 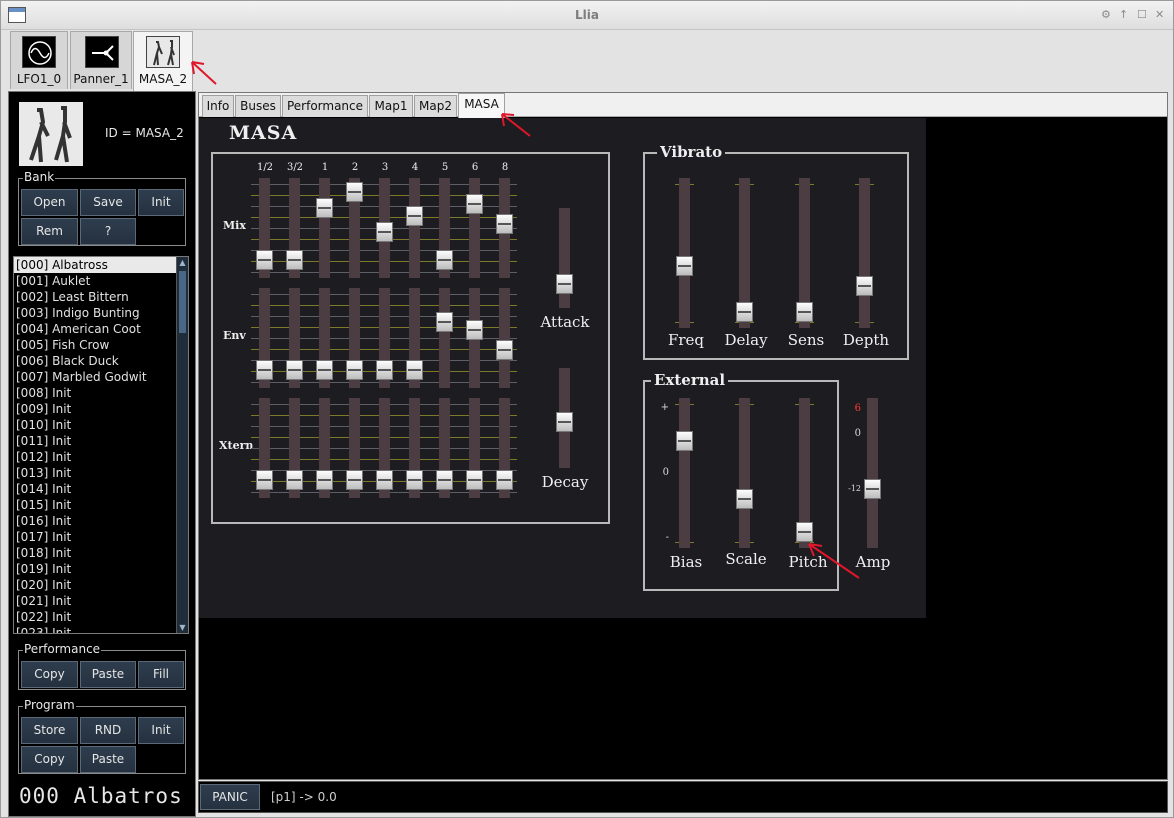 I want to click on program-list-item: [000] Albatross, so click(x=101, y=265).